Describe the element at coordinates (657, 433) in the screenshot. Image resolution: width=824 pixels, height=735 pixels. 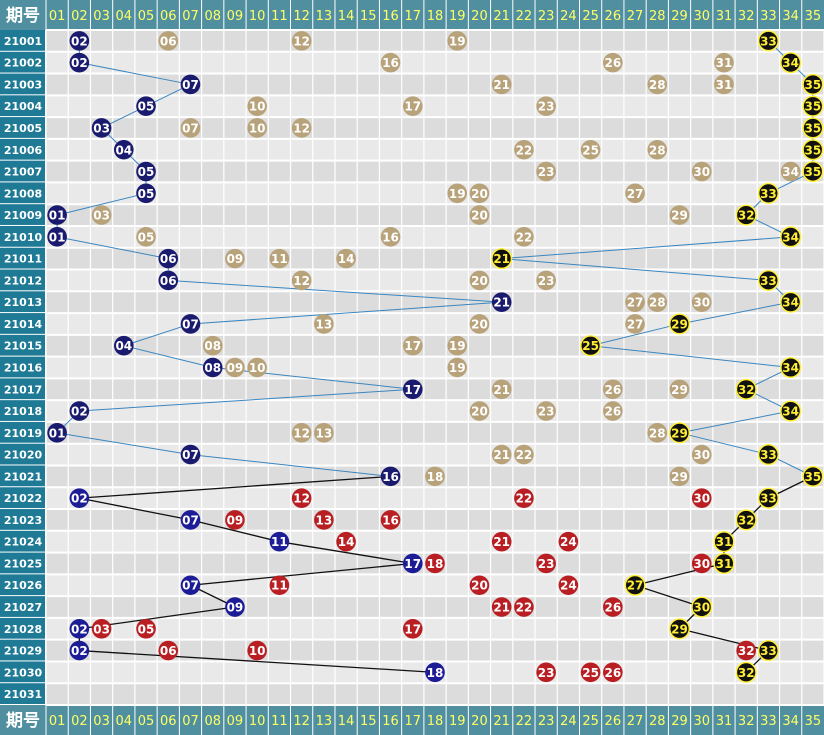
I see `other-ball: 28` at that location.